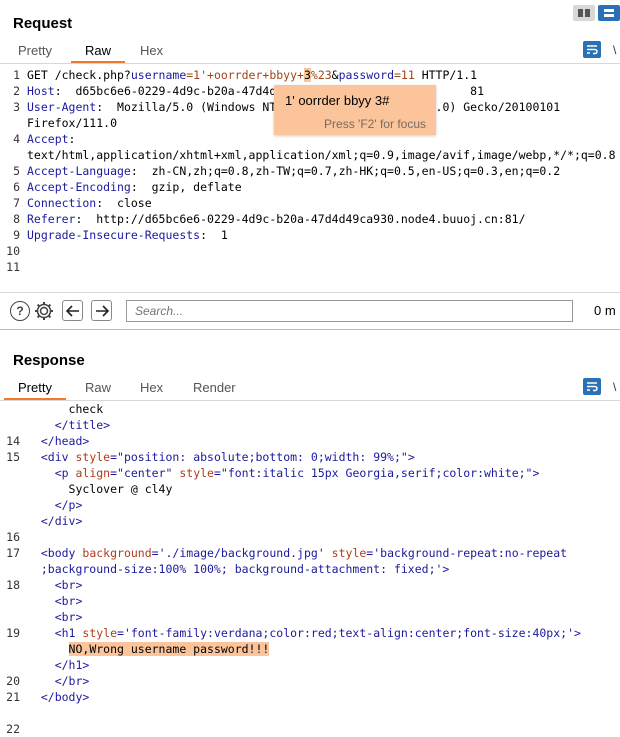  Describe the element at coordinates (245, 75) in the screenshot. I see `code-token: =1'+oorrder+bbyy+` at that location.